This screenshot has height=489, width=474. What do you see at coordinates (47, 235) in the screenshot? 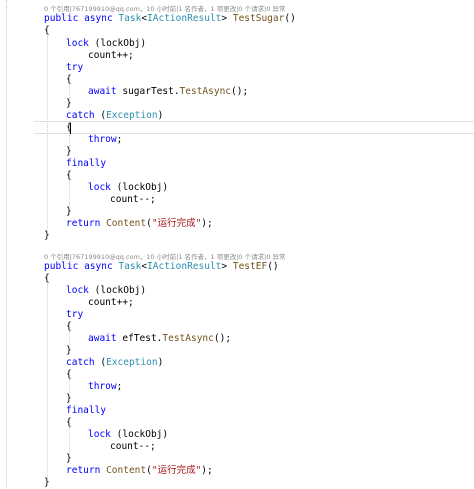
I see `brace-close: }` at bounding box center [47, 235].